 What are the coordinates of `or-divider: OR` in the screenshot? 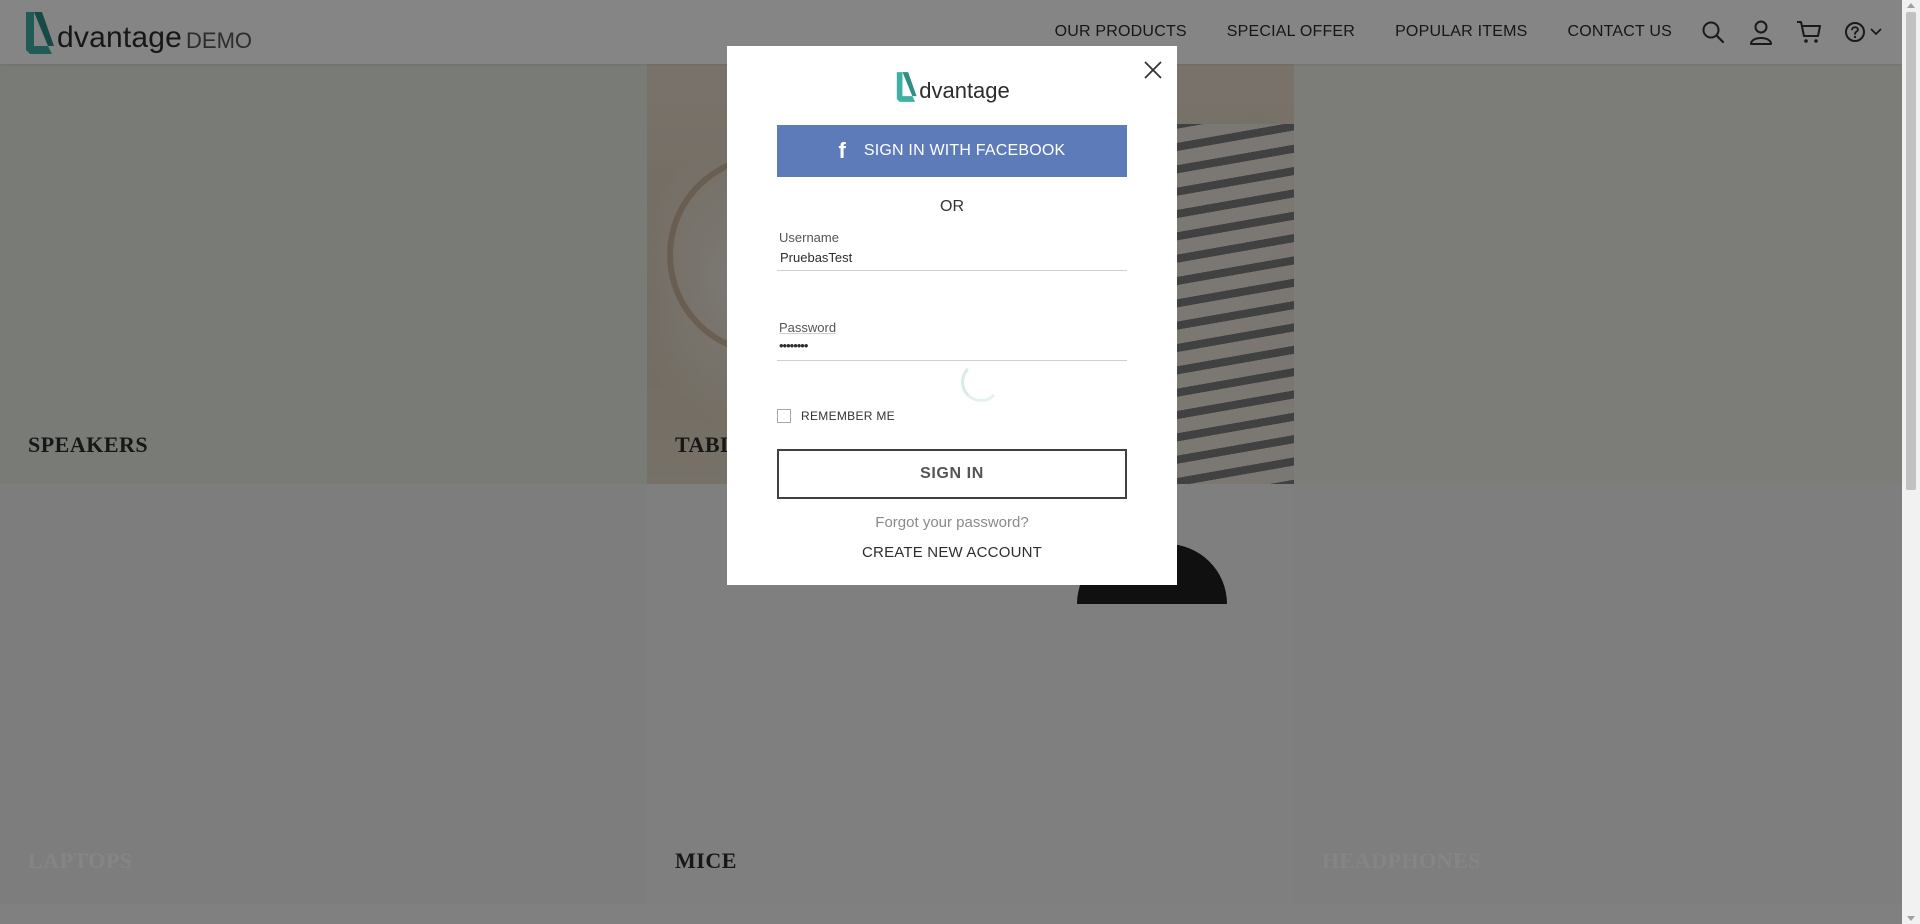 It's located at (952, 206).